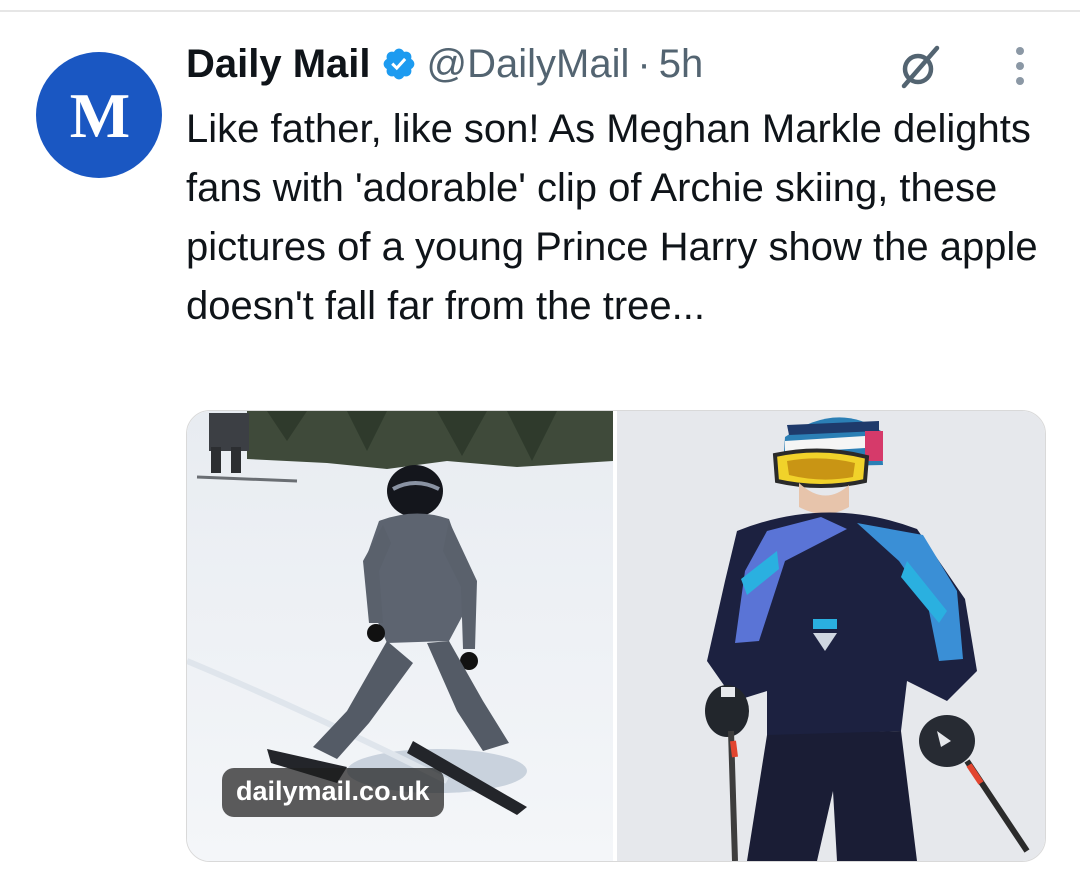 Image resolution: width=1080 pixels, height=871 pixels. I want to click on more-options-icon, so click(1020, 66).